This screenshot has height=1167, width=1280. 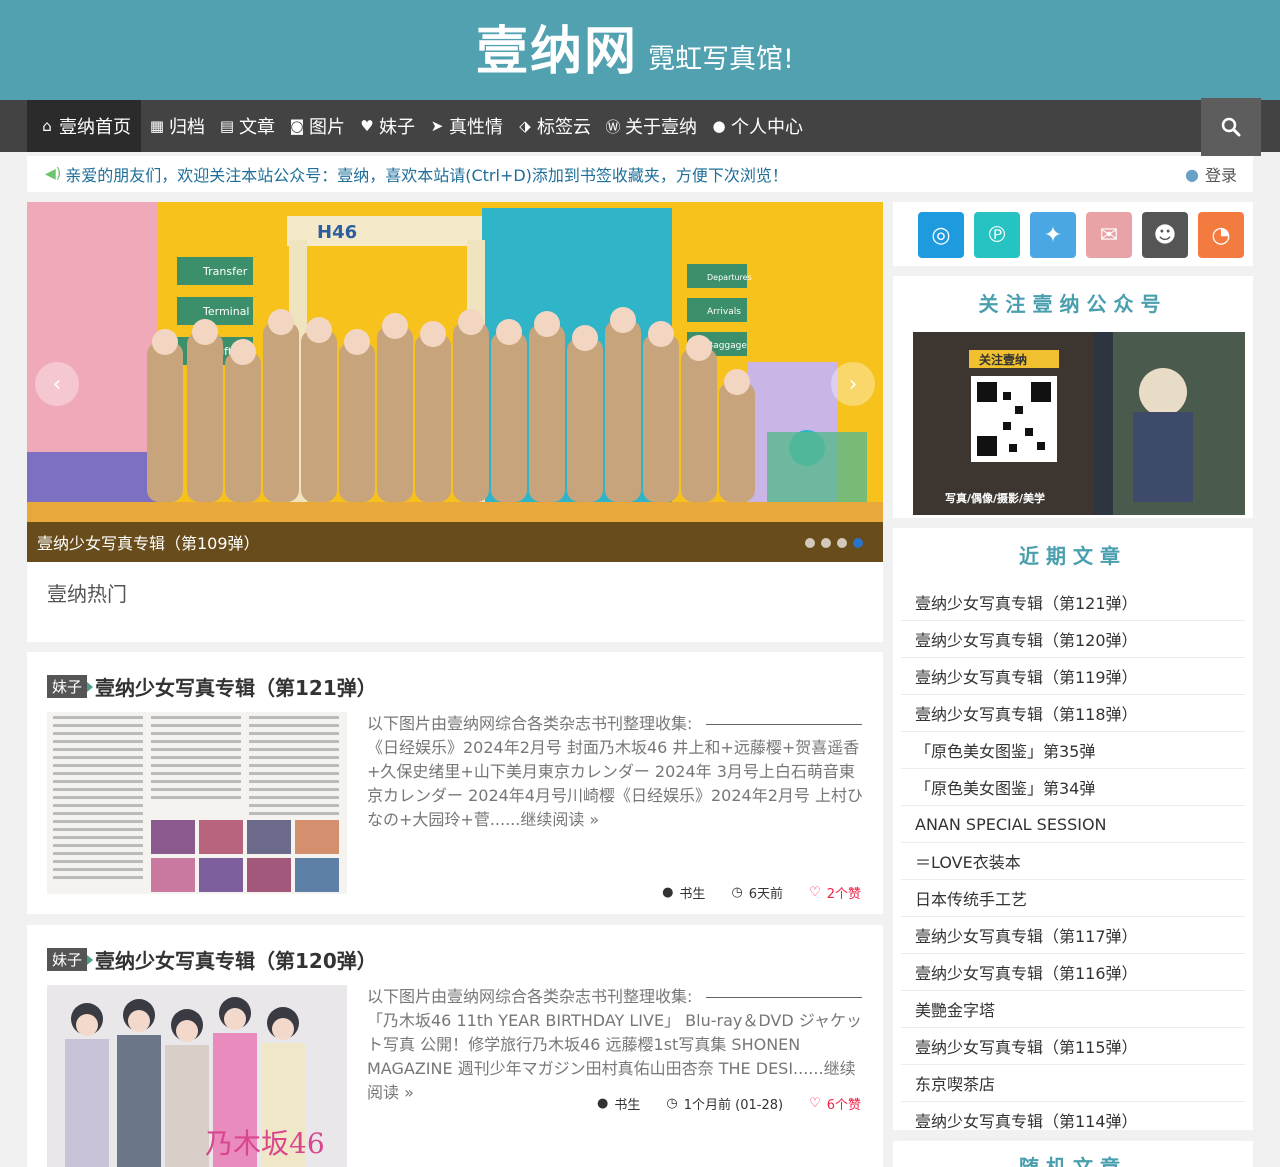 I want to click on slide-sign-gate: H46, so click(x=337, y=232).